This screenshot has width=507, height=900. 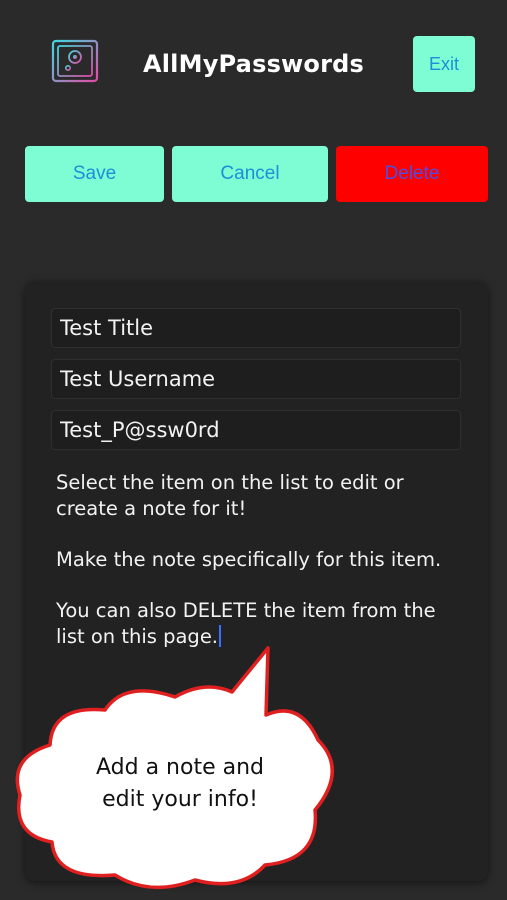 I want to click on exit-button: Exit, so click(x=444, y=64).